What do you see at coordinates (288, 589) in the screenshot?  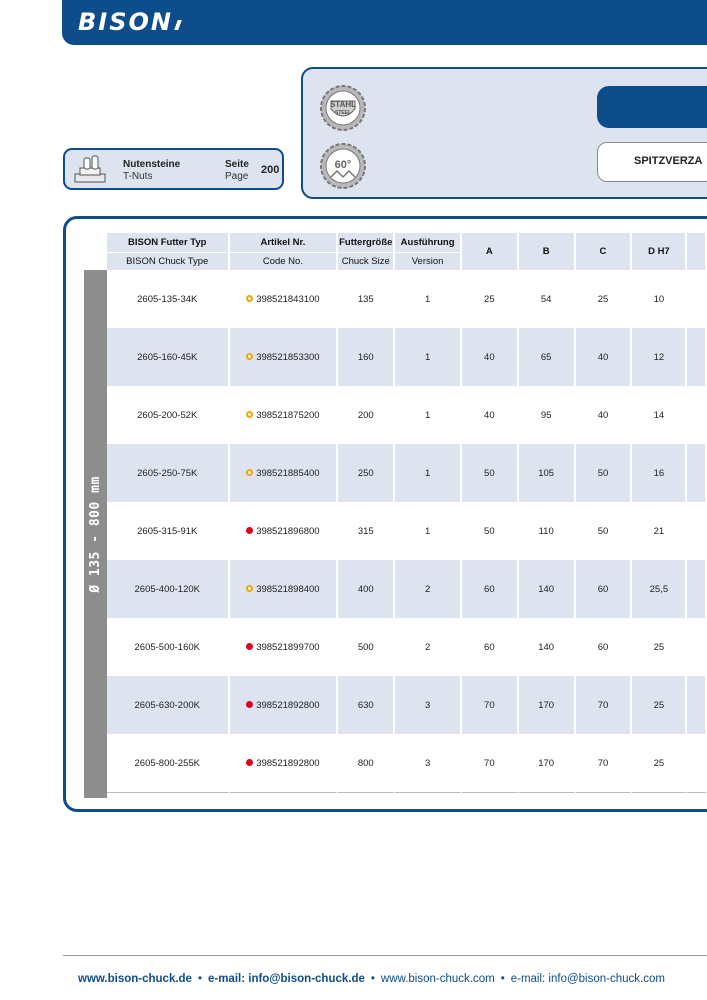 I see `code-number: 398521898400` at bounding box center [288, 589].